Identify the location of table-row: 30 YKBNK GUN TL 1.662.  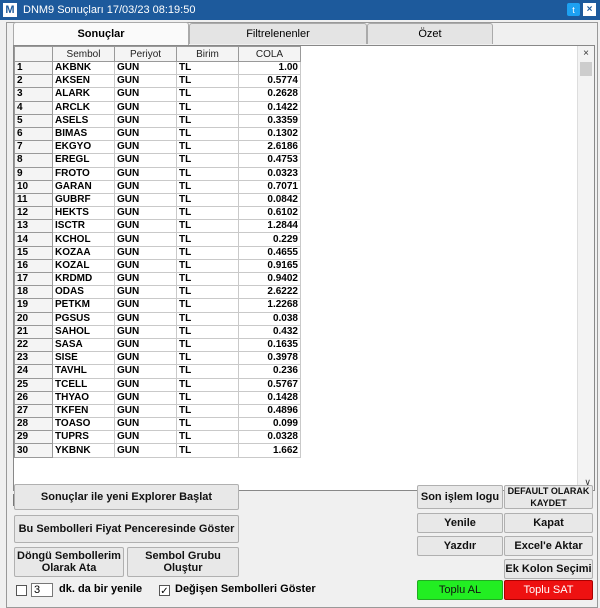
(157, 450).